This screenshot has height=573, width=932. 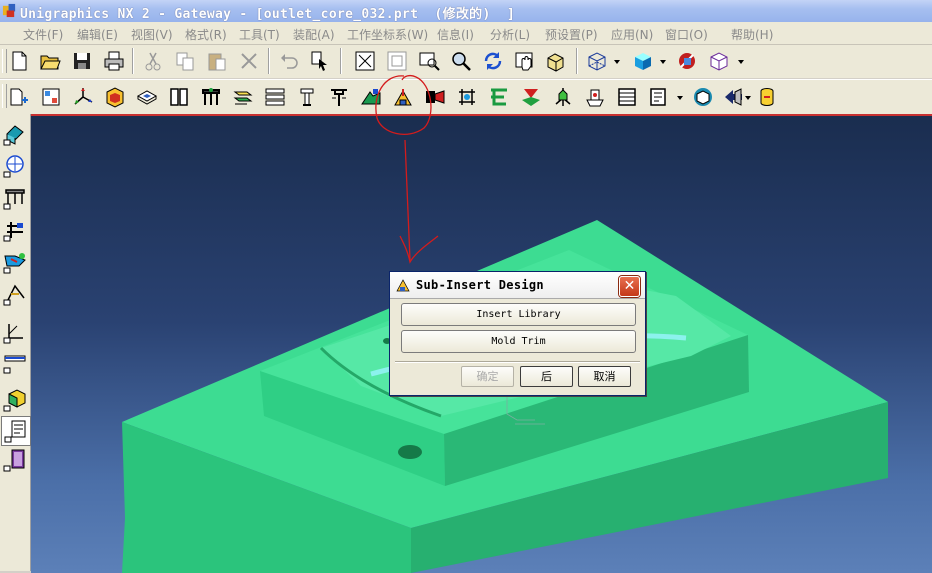 I want to click on menu-preferences: 预设置(P), so click(x=571, y=34).